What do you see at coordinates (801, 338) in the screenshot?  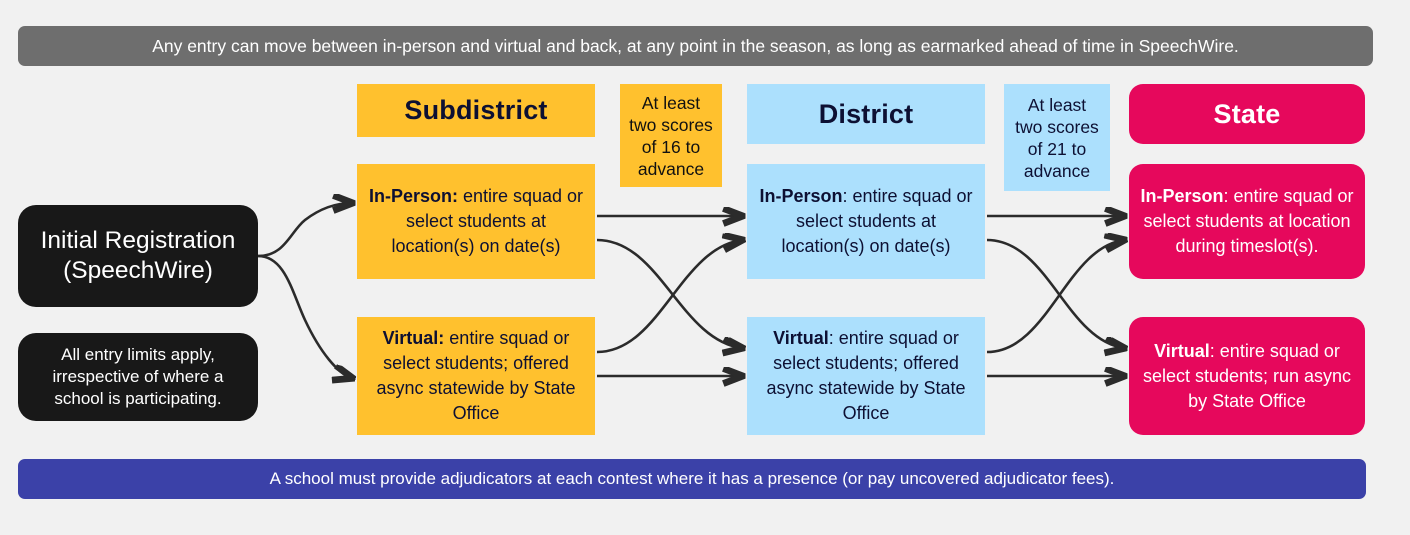 I see `district-virtual-label: Virtual` at bounding box center [801, 338].